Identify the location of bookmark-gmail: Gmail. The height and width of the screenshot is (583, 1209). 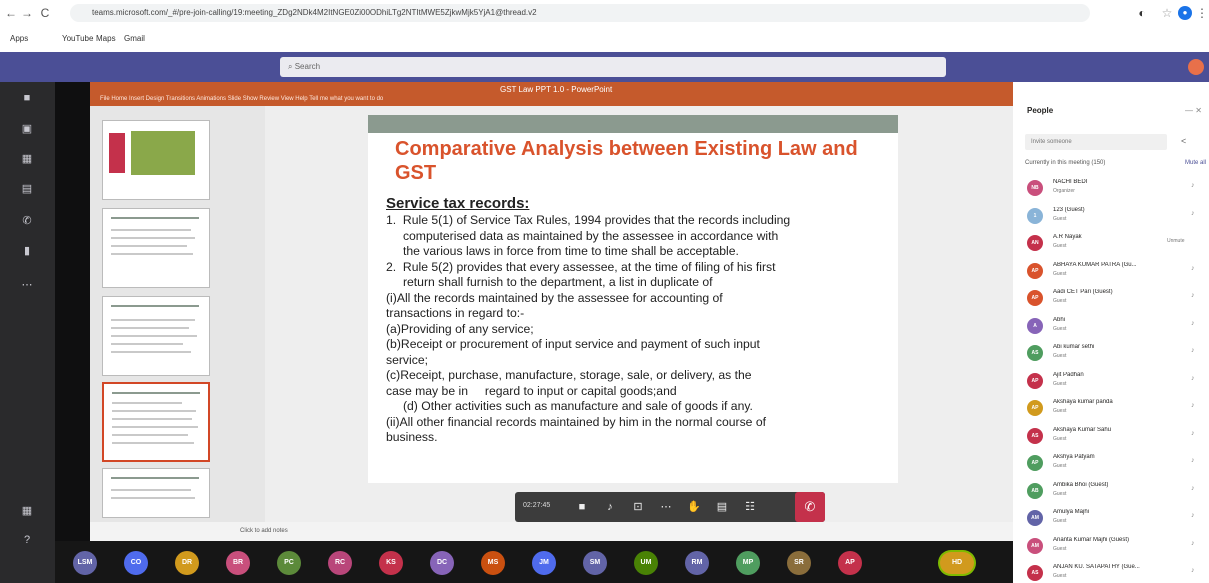
(134, 38).